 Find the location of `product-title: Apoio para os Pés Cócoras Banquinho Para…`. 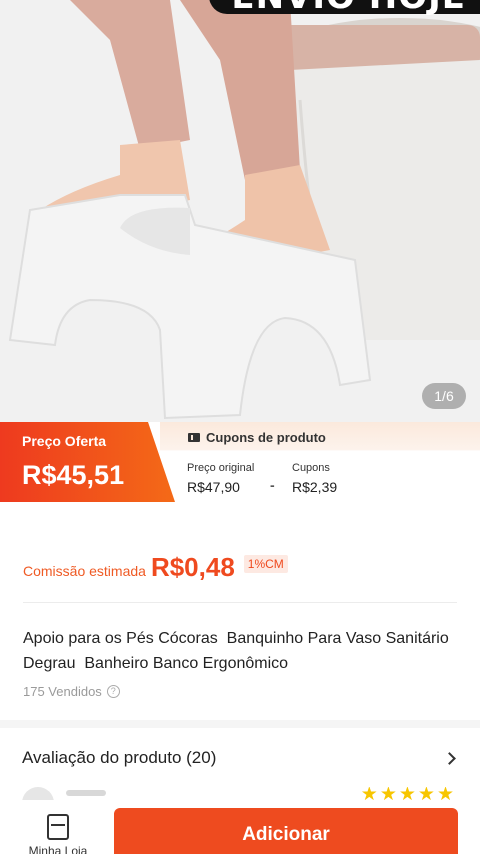

product-title: Apoio para os Pés Cócoras Banquinho Para… is located at coordinates (238, 651).